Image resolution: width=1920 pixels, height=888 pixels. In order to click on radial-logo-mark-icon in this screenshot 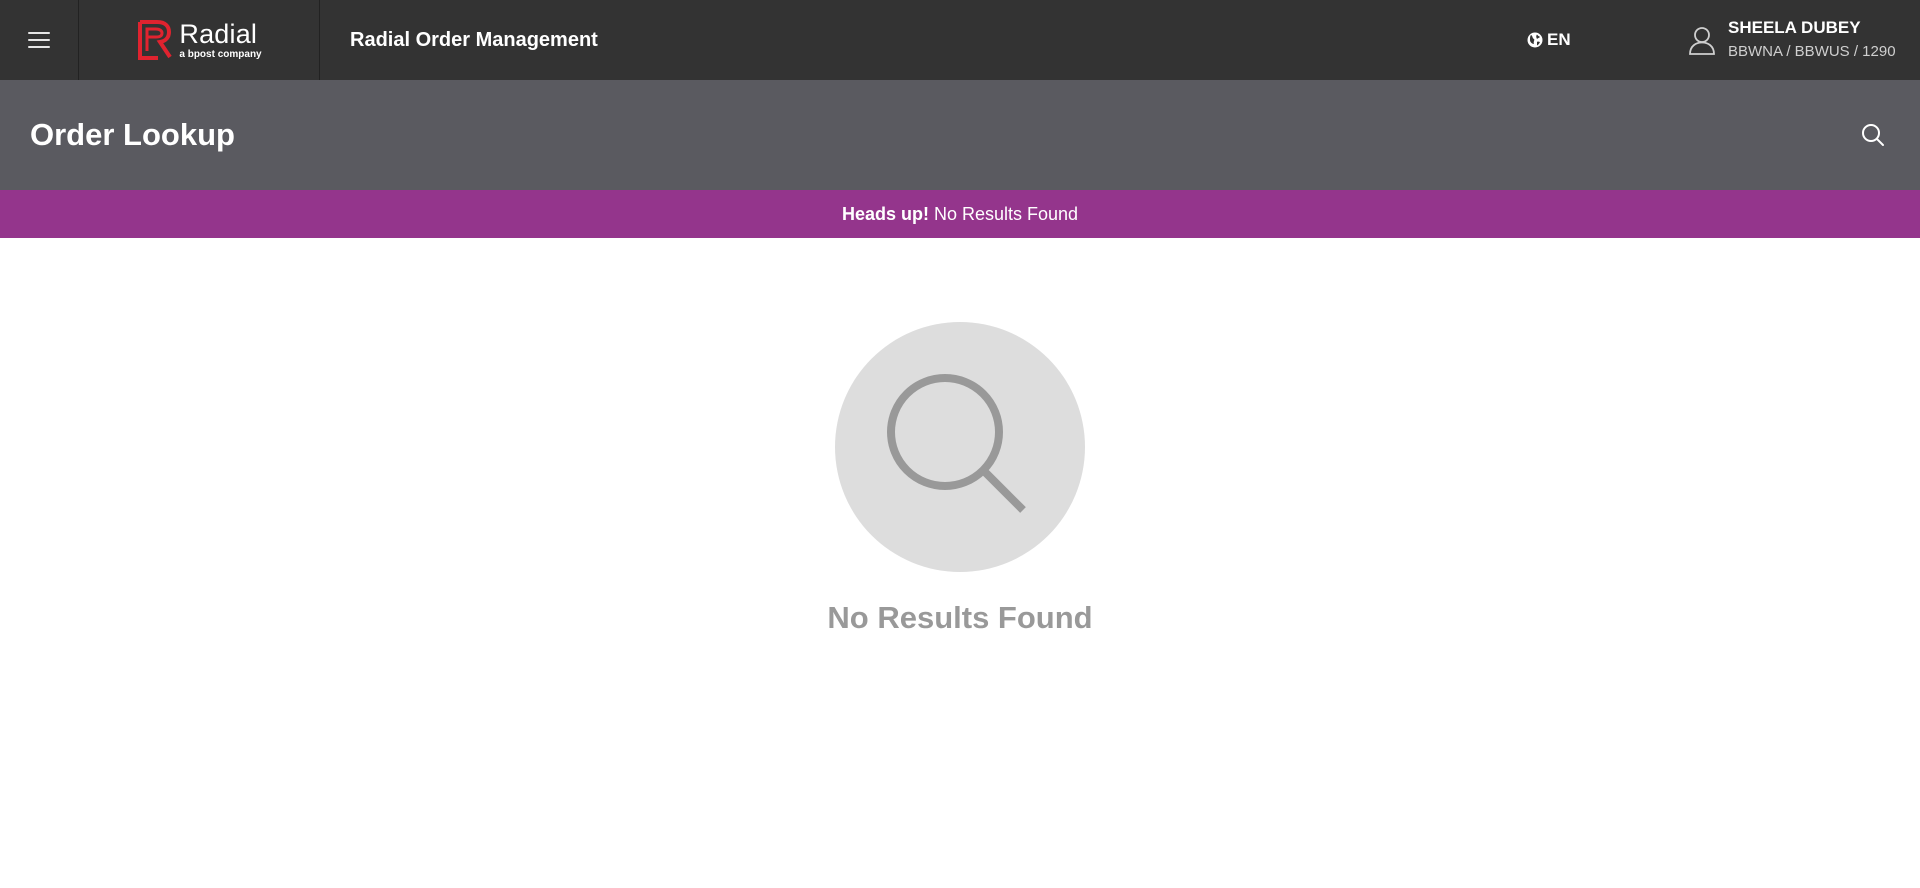, I will do `click(155, 40)`.